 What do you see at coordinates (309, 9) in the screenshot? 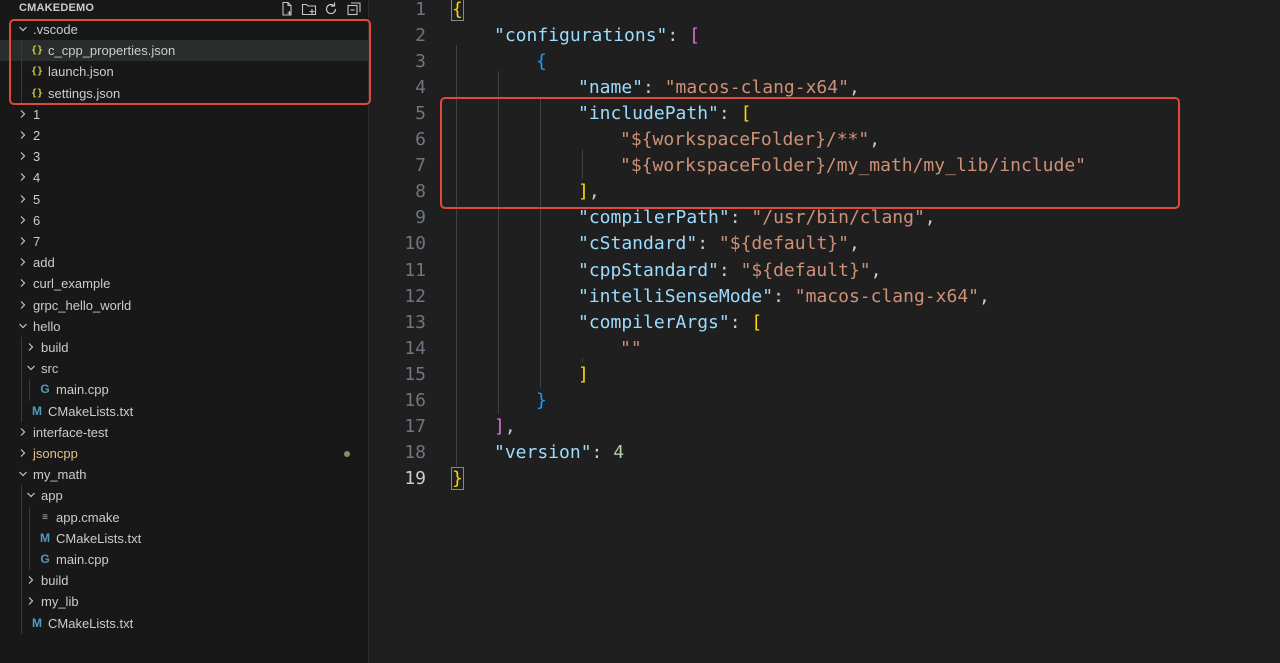
I see `new-folder-icon` at bounding box center [309, 9].